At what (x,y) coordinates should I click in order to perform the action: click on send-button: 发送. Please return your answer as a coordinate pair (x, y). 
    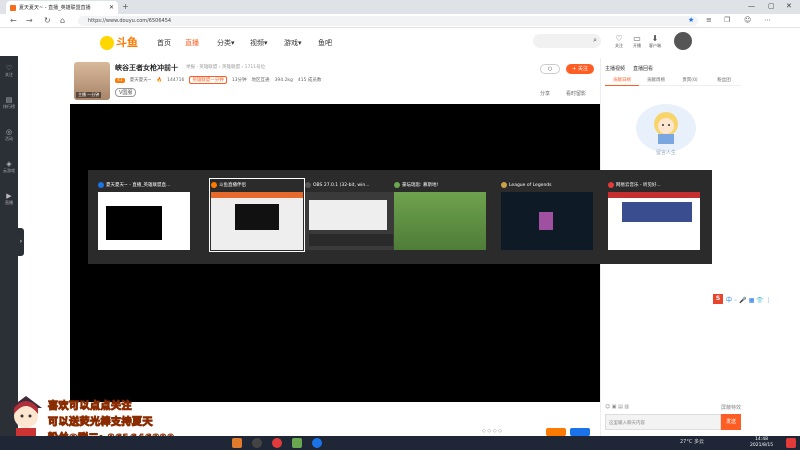
    Looking at the image, I should click on (731, 422).